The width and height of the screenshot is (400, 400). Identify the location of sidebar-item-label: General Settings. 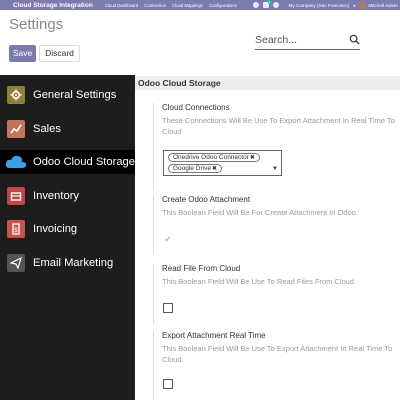
(75, 95).